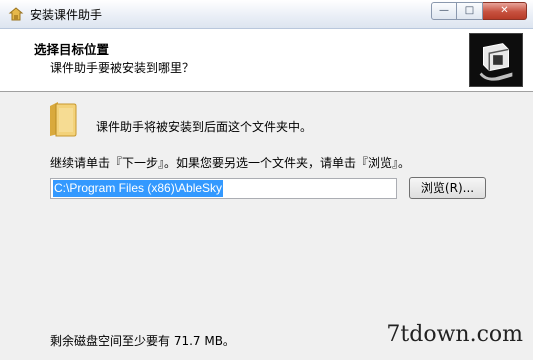  What do you see at coordinates (63, 119) in the screenshot?
I see `folder-icon` at bounding box center [63, 119].